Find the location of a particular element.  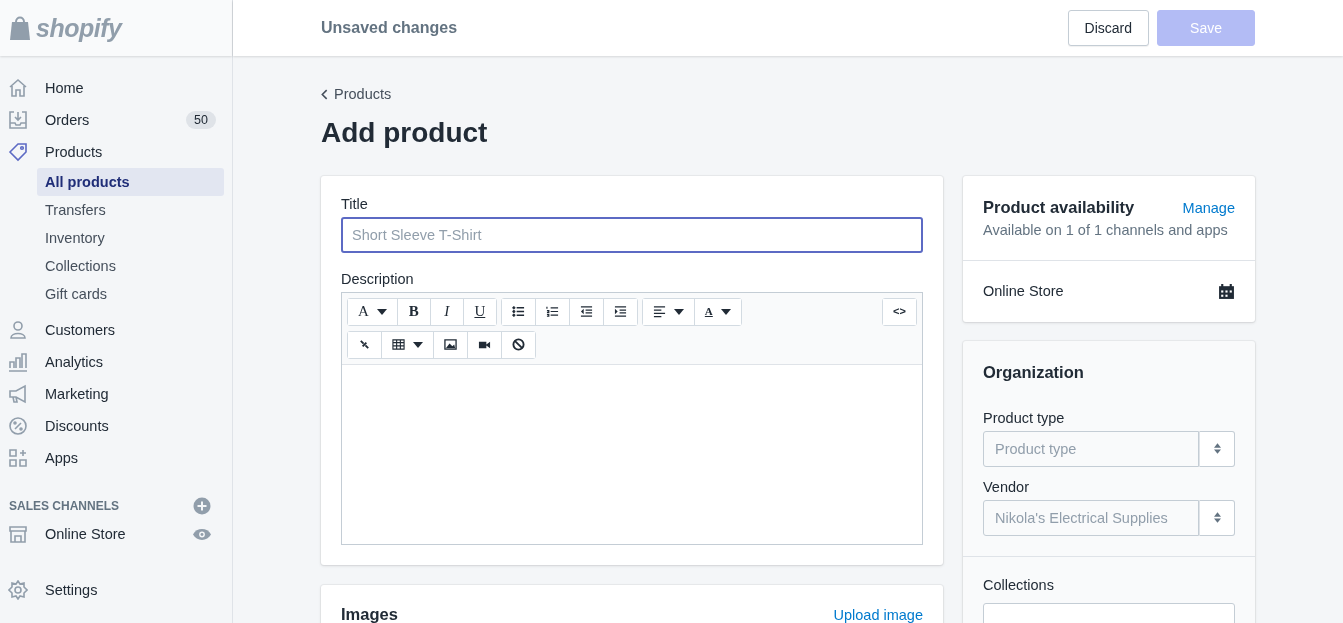

outdent-icon is located at coordinates (586, 311).